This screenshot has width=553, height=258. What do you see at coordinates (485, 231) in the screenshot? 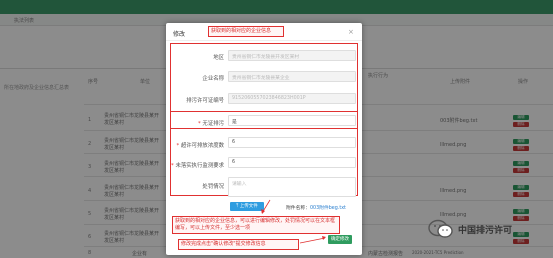
I see `watermark-text: 中国排污许可` at bounding box center [485, 231].